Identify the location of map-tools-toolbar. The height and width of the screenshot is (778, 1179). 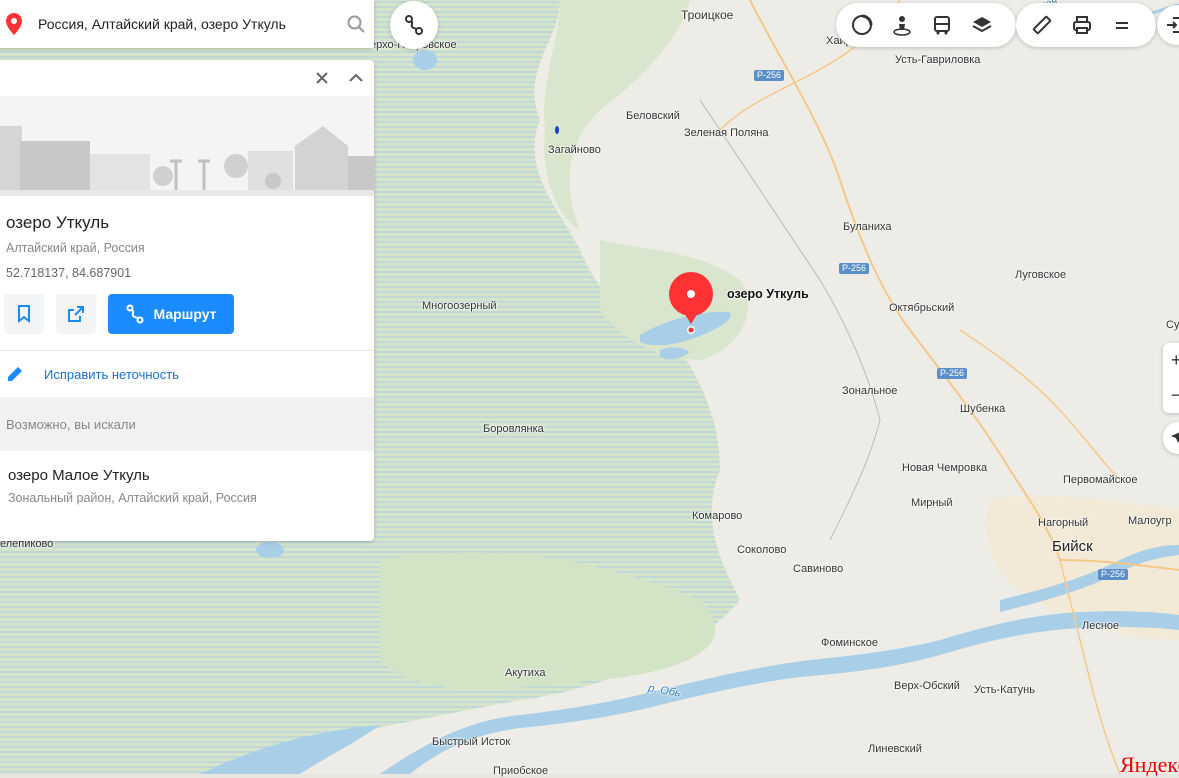
(1086, 25).